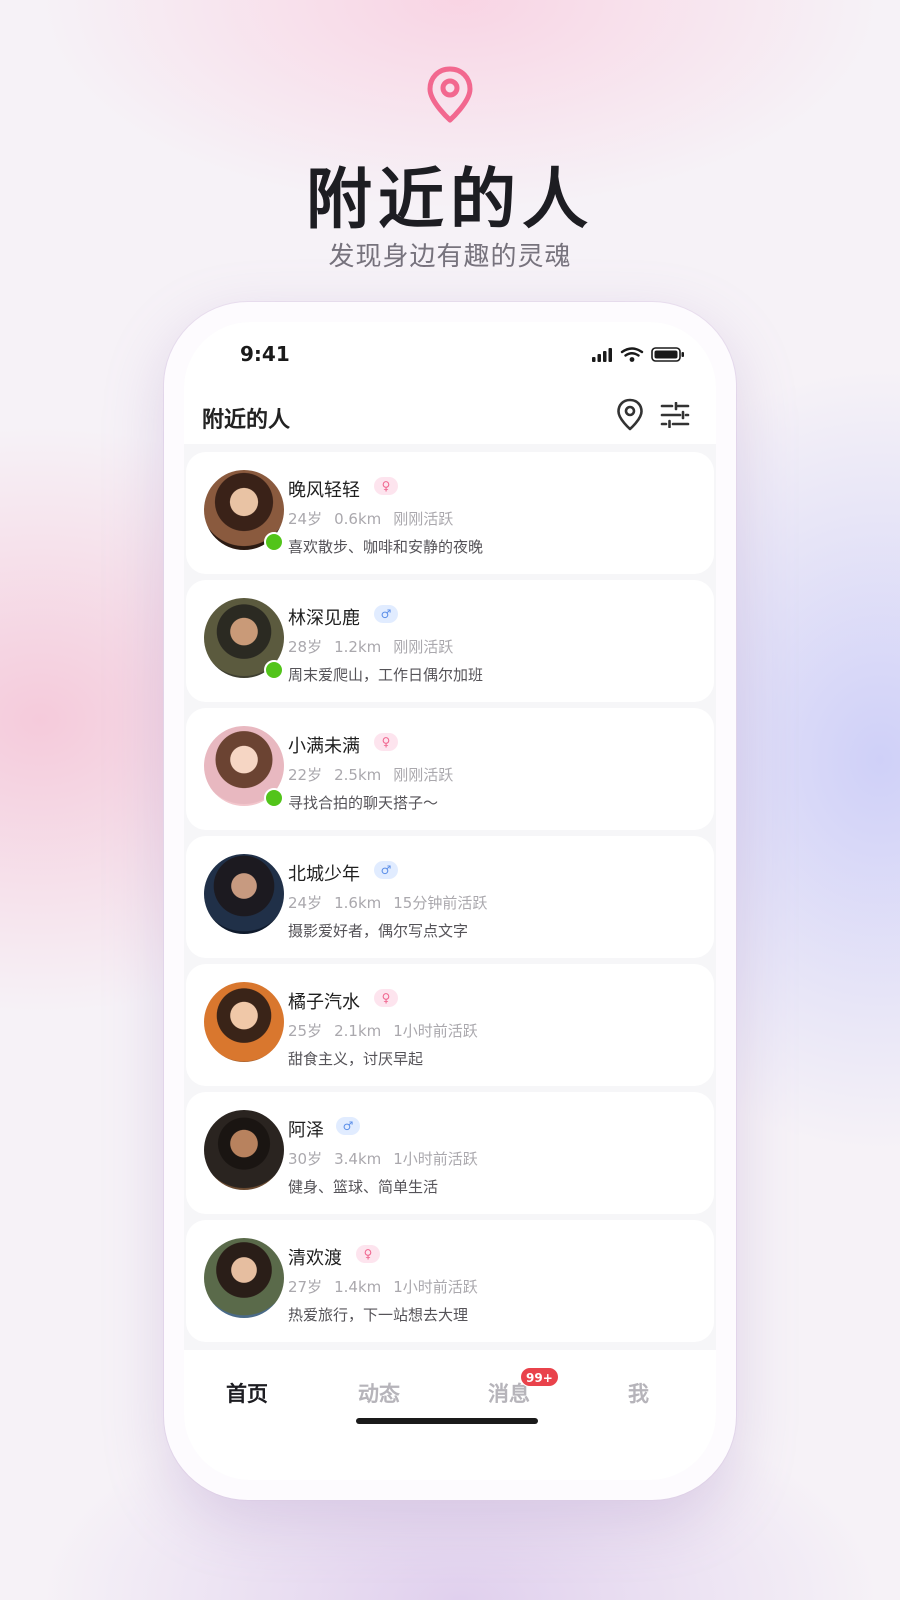 This screenshot has height=1600, width=900. What do you see at coordinates (246, 420) in the screenshot?
I see `page-title: 附近的人` at bounding box center [246, 420].